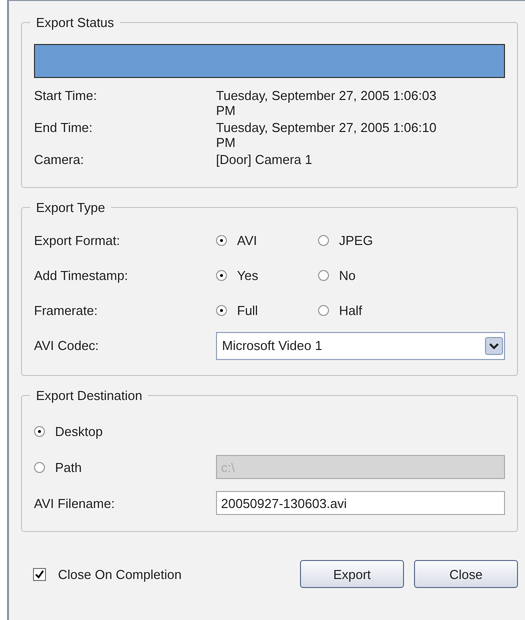  What do you see at coordinates (66, 96) in the screenshot?
I see `field-label: Start Time:` at bounding box center [66, 96].